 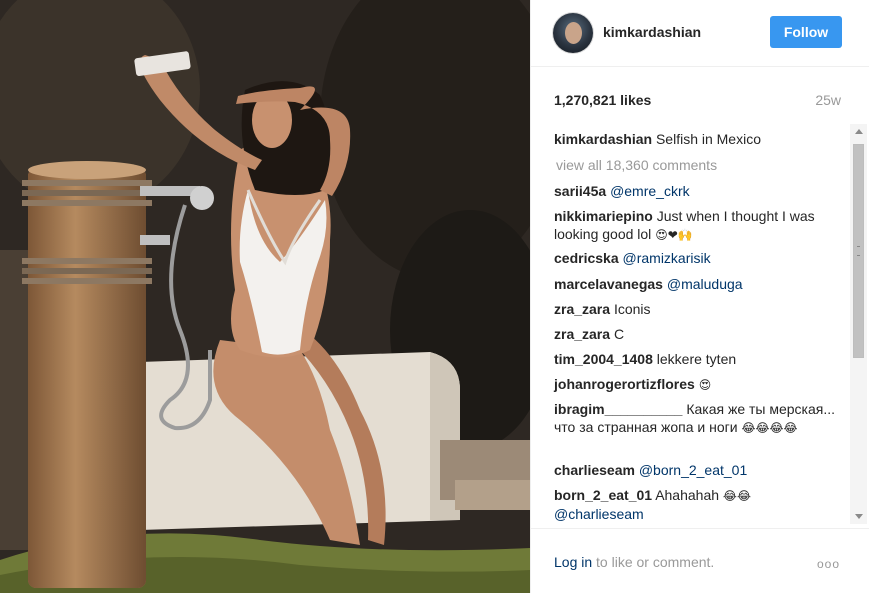 I want to click on post-header: kimkardashian Follow, so click(x=700, y=33).